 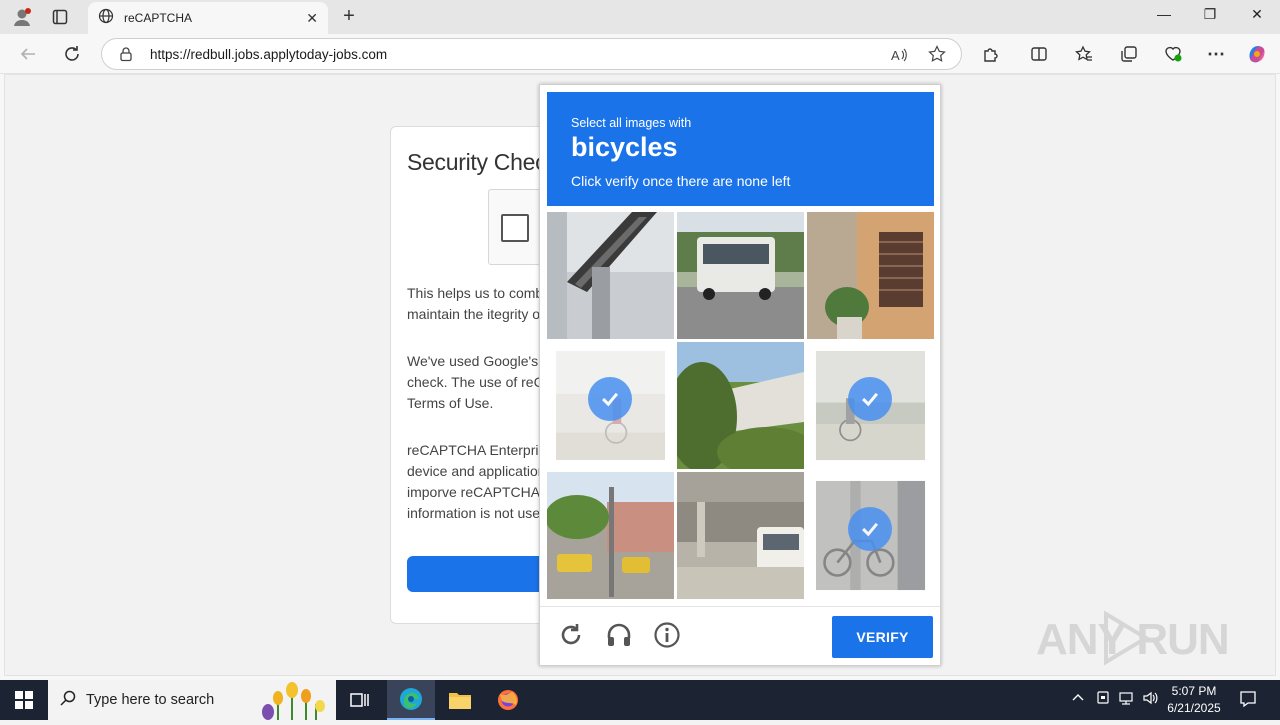 I want to click on extensions-icon, so click(x=991, y=54).